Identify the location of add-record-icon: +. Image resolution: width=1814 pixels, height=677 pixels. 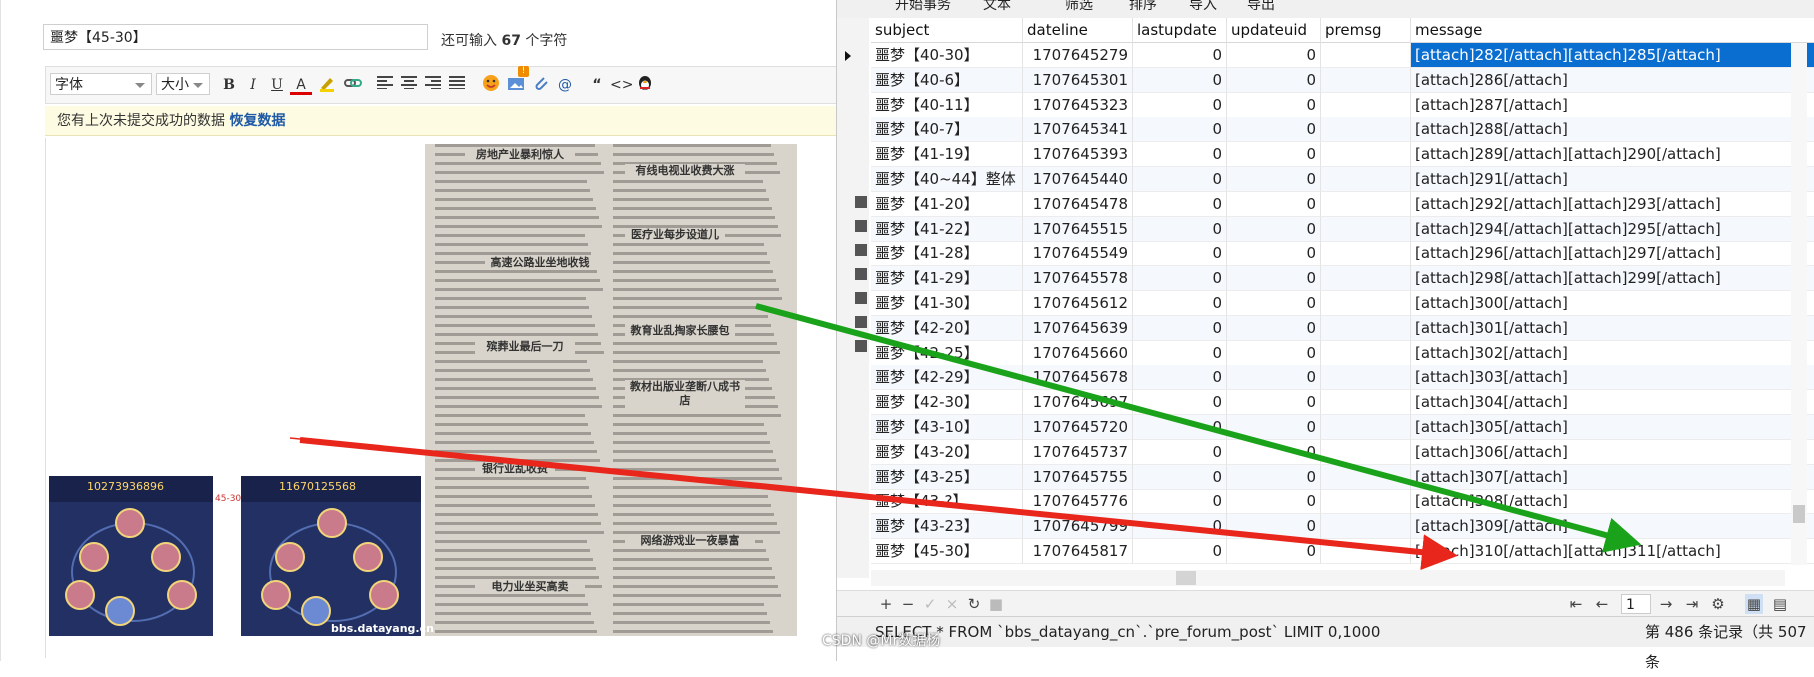
(886, 604).